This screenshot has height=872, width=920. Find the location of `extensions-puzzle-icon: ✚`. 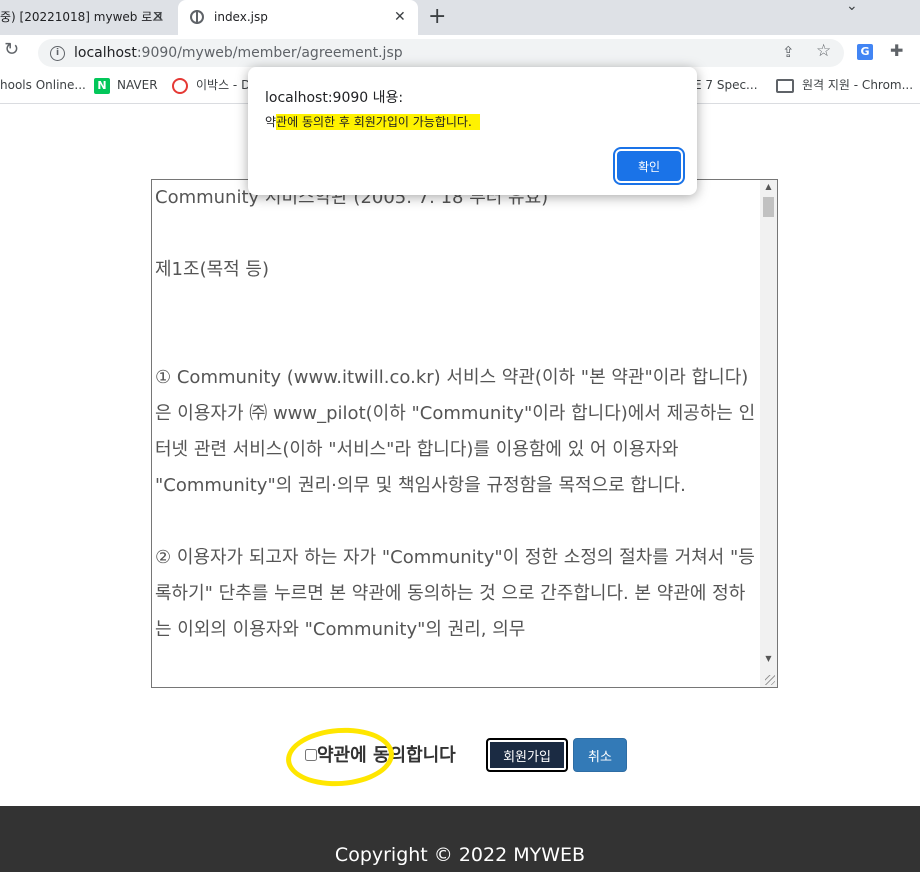

extensions-puzzle-icon: ✚ is located at coordinates (896, 50).